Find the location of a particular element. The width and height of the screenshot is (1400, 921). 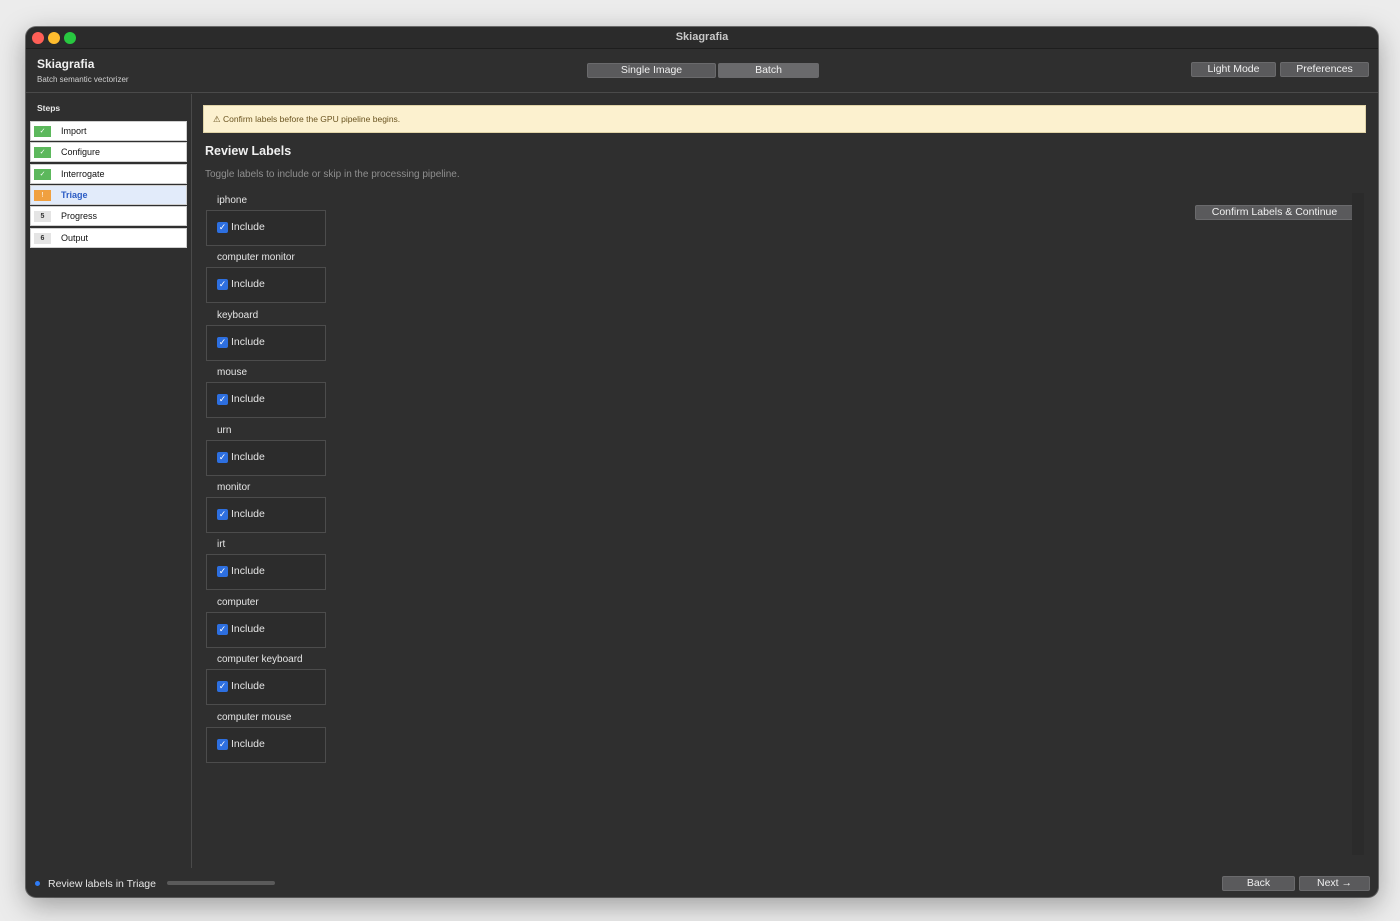

alert-icon: ! is located at coordinates (42, 195).